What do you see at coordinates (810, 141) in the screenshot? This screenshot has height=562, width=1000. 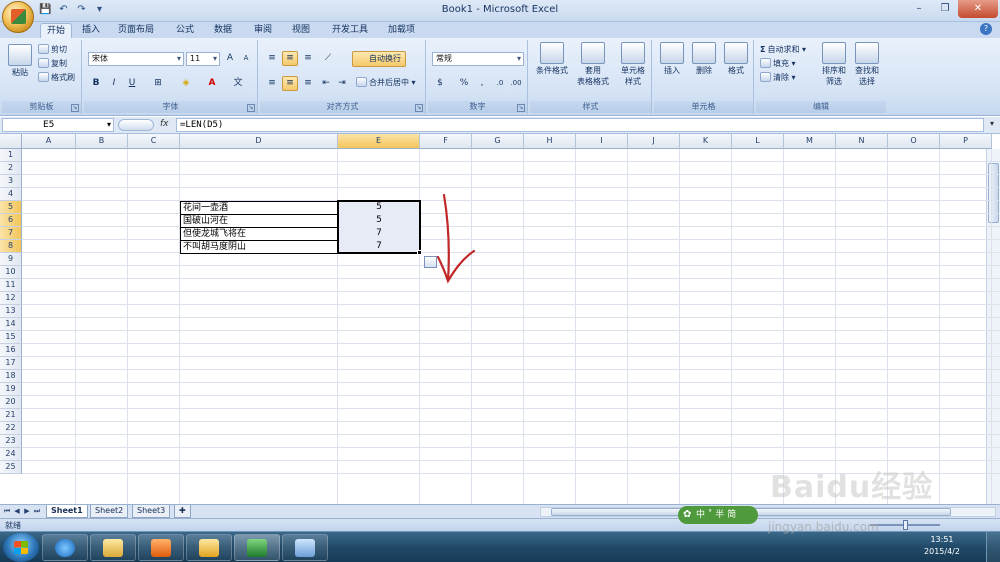 I see `column-header-m: M` at bounding box center [810, 141].